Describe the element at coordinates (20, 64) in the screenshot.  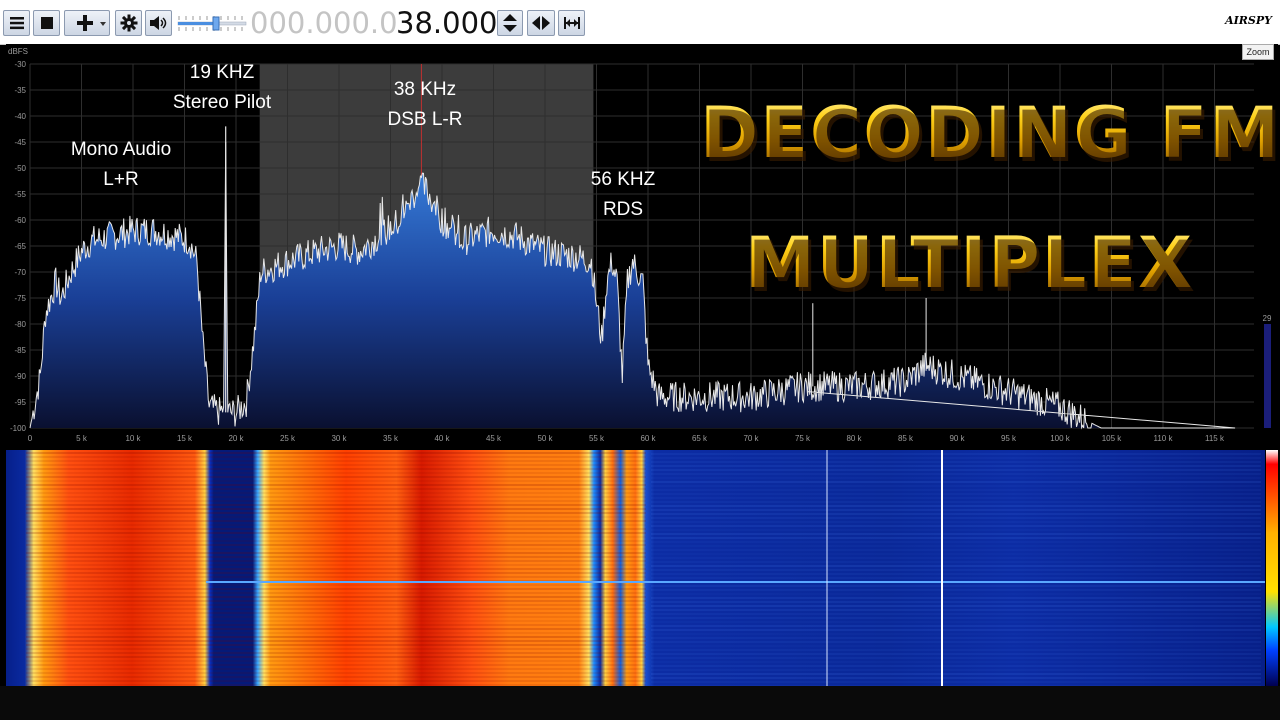
I see `y-tick-label: -30` at that location.